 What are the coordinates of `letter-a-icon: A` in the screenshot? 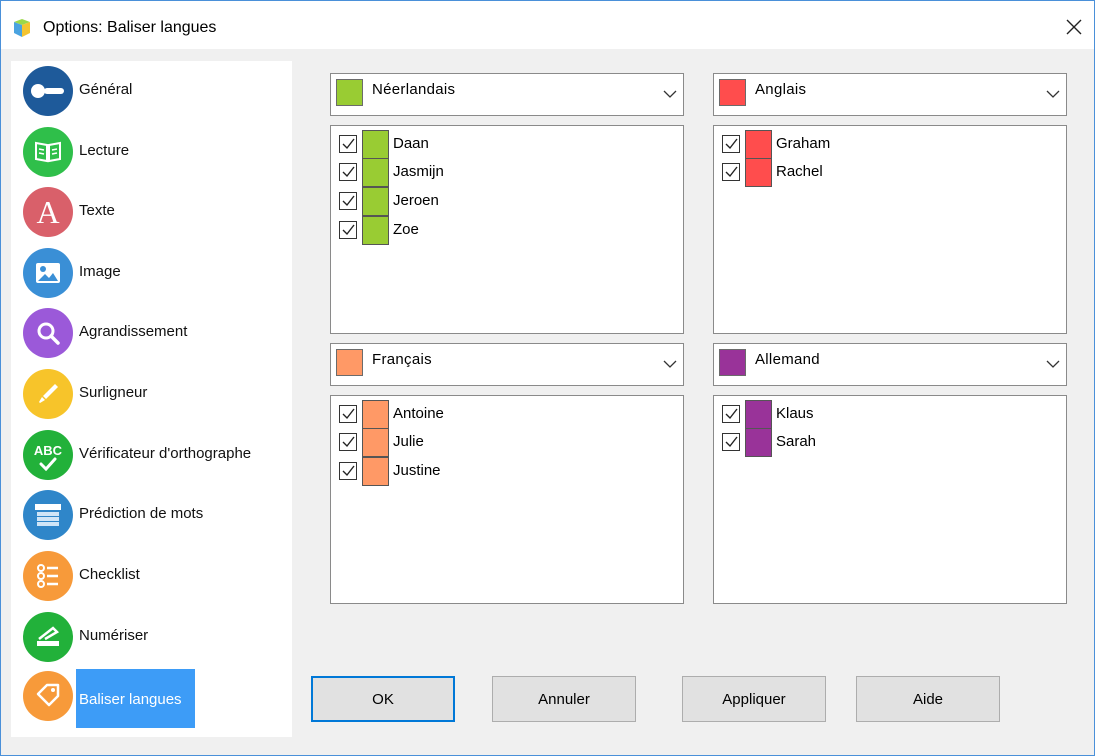 It's located at (48, 212).